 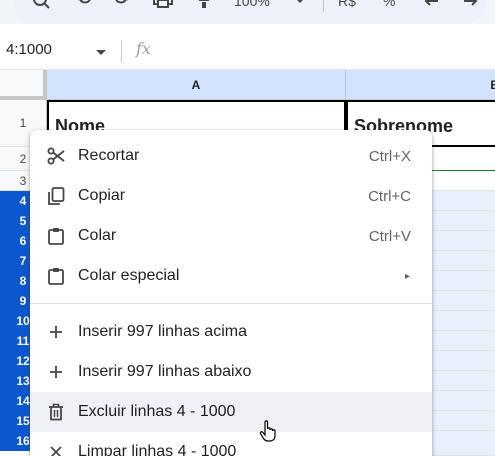 I want to click on print-icon, so click(x=163, y=6).